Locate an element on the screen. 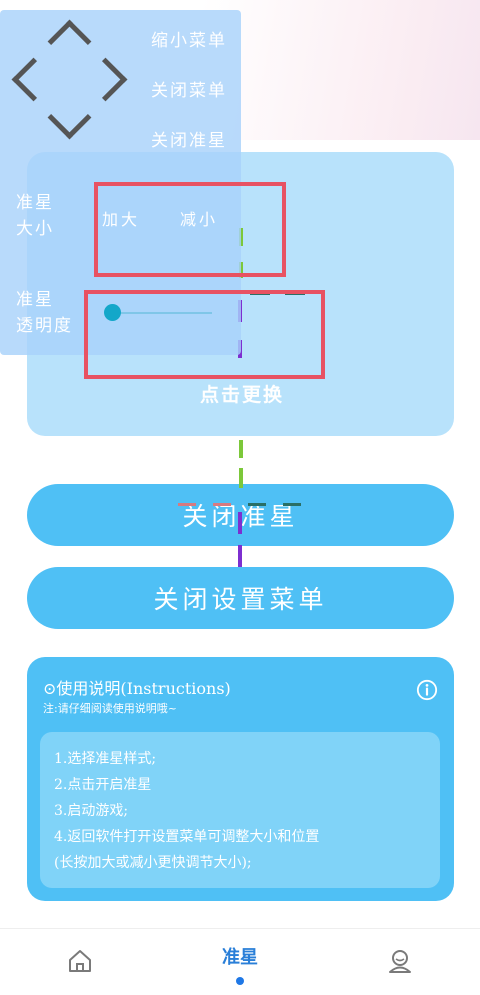 This screenshot has height=995, width=480. overlay-close-crosshair-button: 关闭准星 is located at coordinates (189, 138).